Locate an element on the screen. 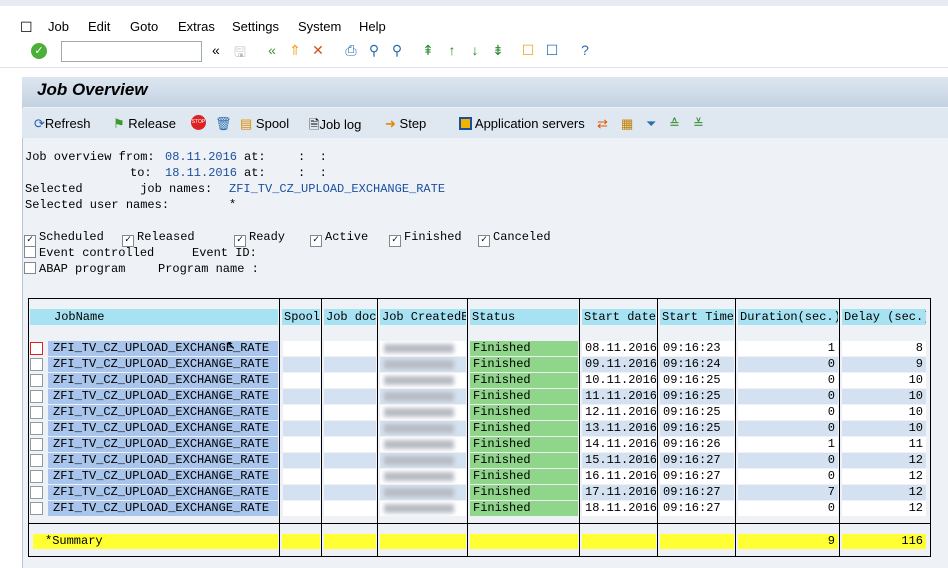  application-servers-button: Application servers is located at coordinates (522, 123).